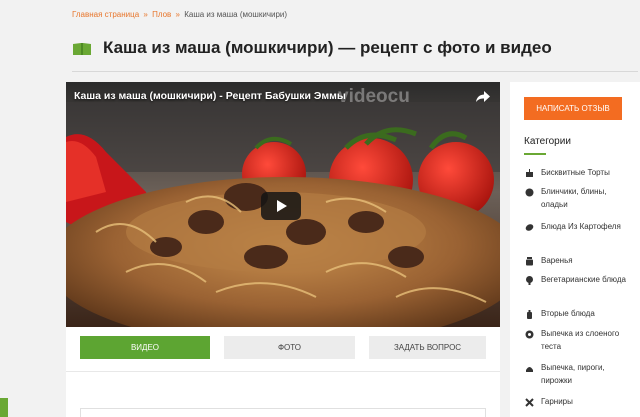  What do you see at coordinates (529, 192) in the screenshot?
I see `pancake-icon` at bounding box center [529, 192].